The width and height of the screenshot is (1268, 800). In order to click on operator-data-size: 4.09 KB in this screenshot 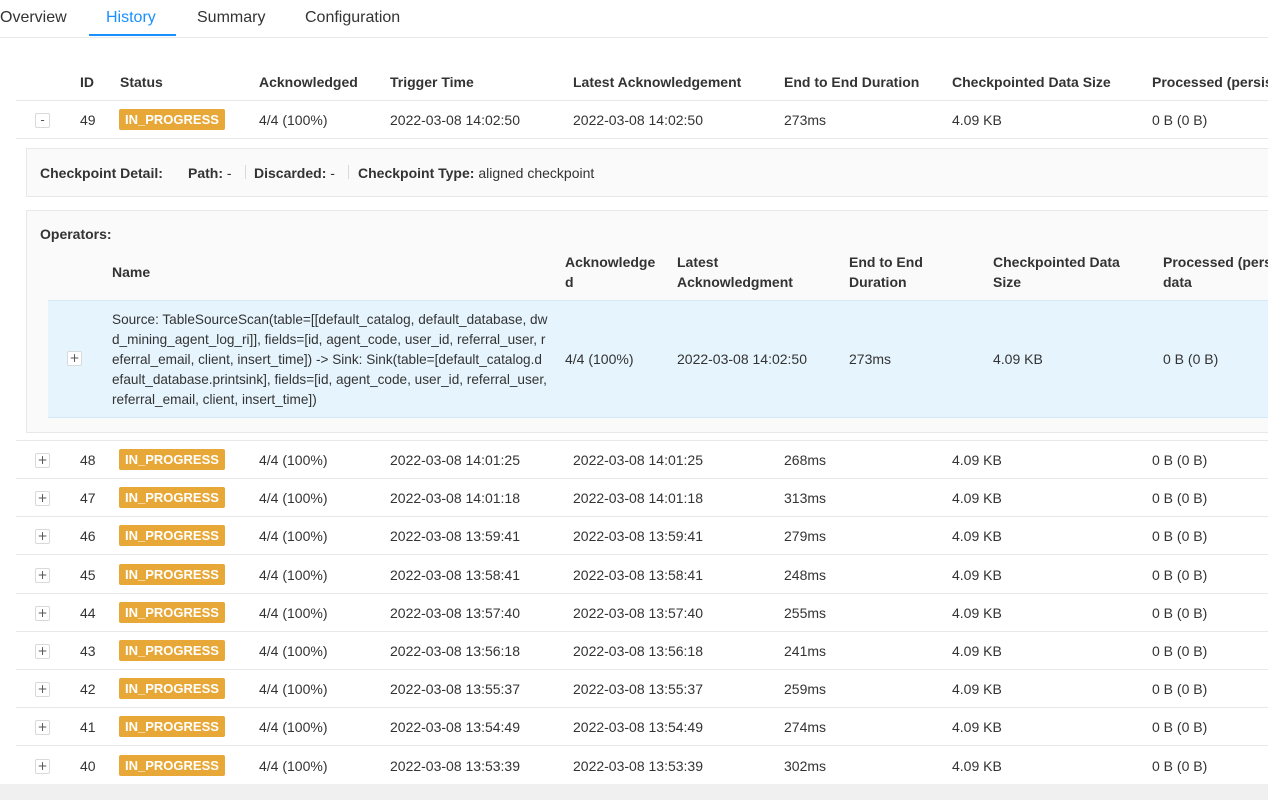, I will do `click(1018, 359)`.